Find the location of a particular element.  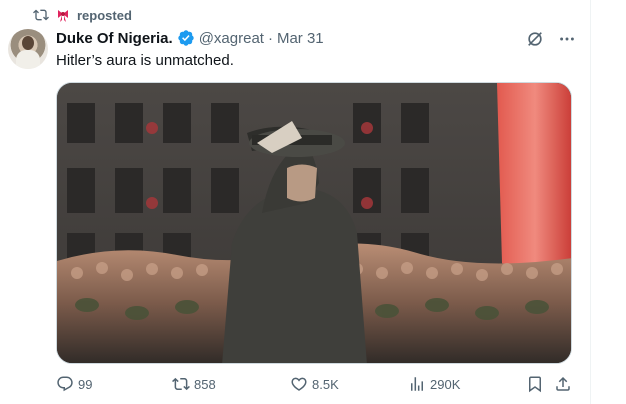

ribbon-icon is located at coordinates (63, 15).